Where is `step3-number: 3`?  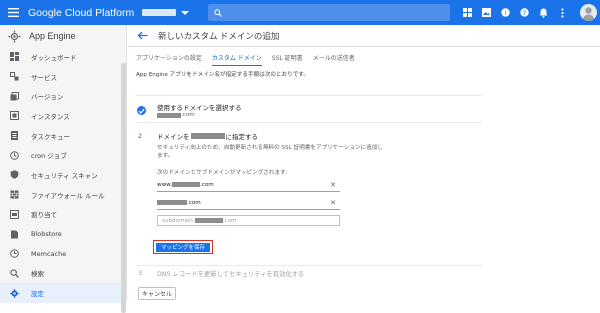 step3-number: 3 is located at coordinates (140, 273).